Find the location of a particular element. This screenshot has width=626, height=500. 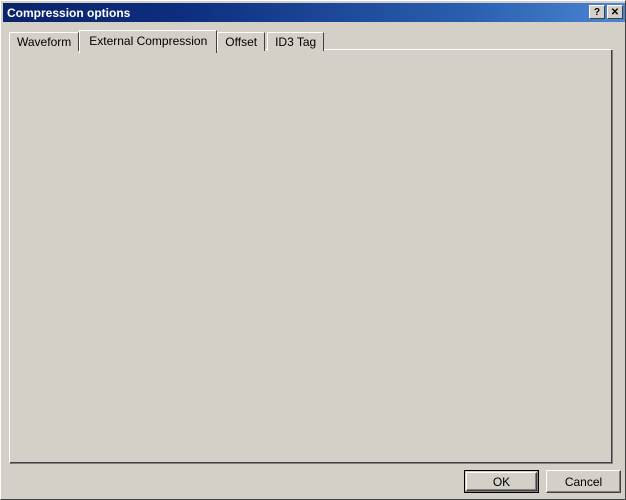

cancel-button-label: Cancel is located at coordinates (583, 481).